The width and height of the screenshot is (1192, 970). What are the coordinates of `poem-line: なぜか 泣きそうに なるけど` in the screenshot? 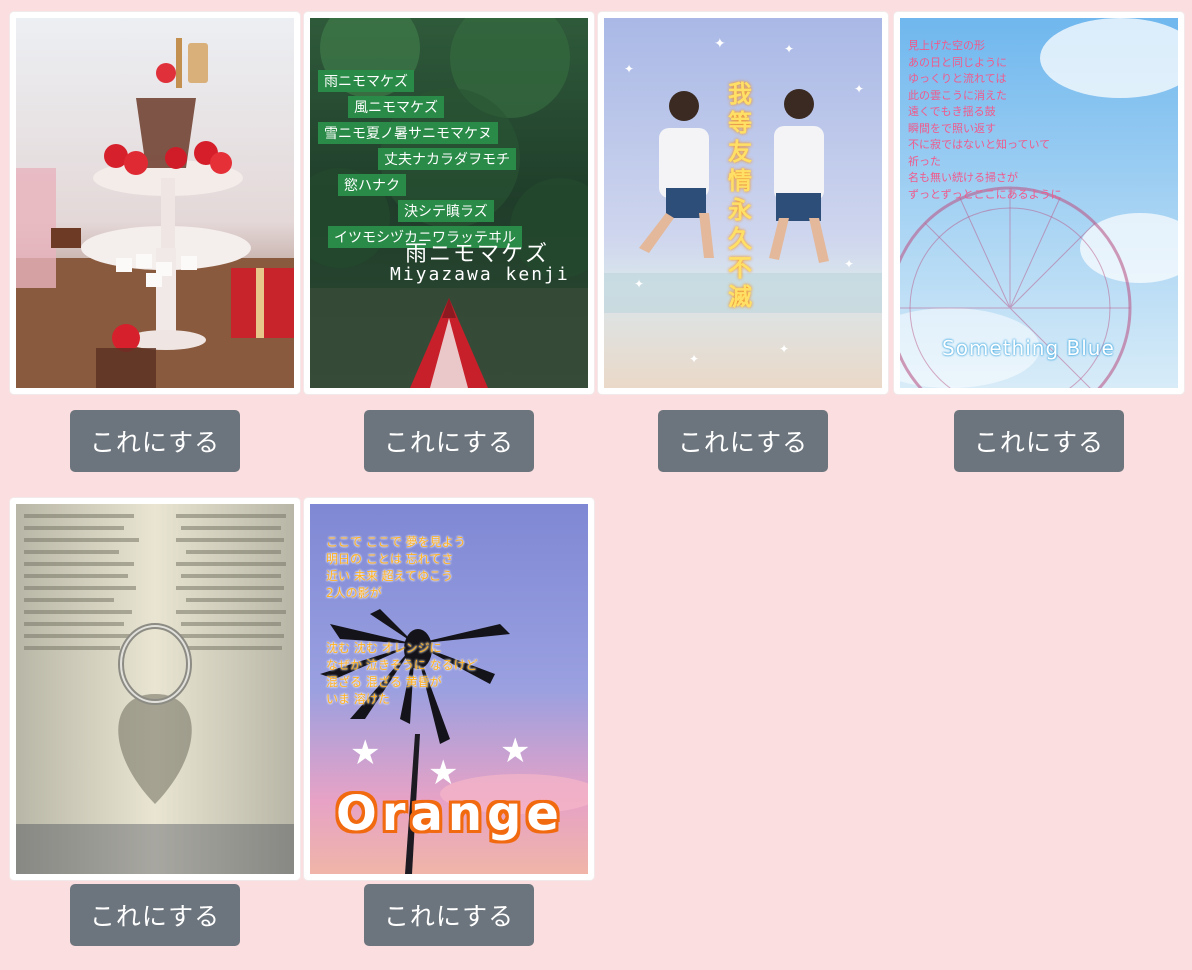 It's located at (402, 665).